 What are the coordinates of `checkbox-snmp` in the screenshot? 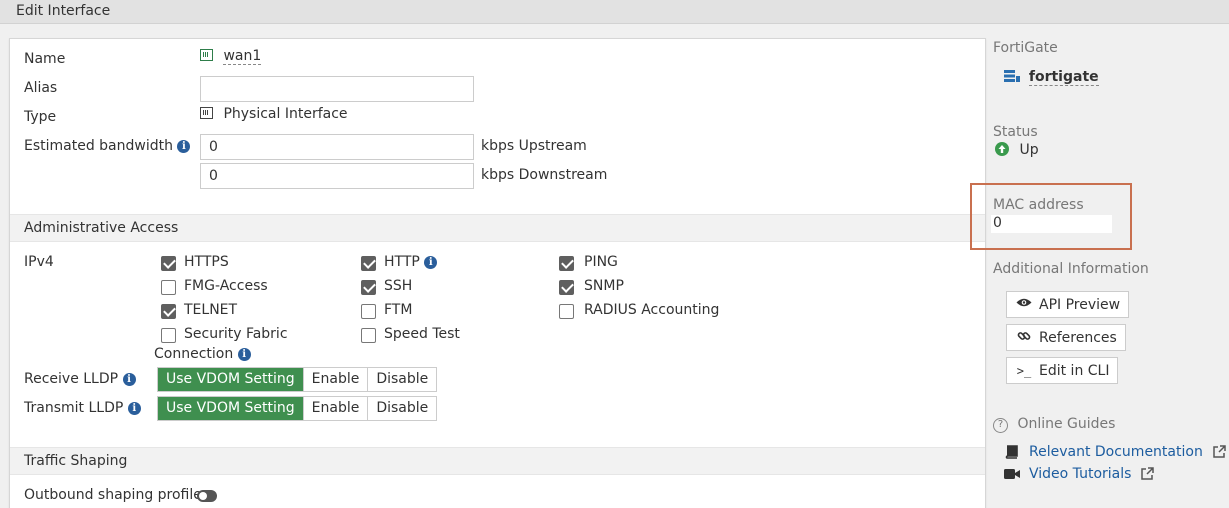 It's located at (566, 287).